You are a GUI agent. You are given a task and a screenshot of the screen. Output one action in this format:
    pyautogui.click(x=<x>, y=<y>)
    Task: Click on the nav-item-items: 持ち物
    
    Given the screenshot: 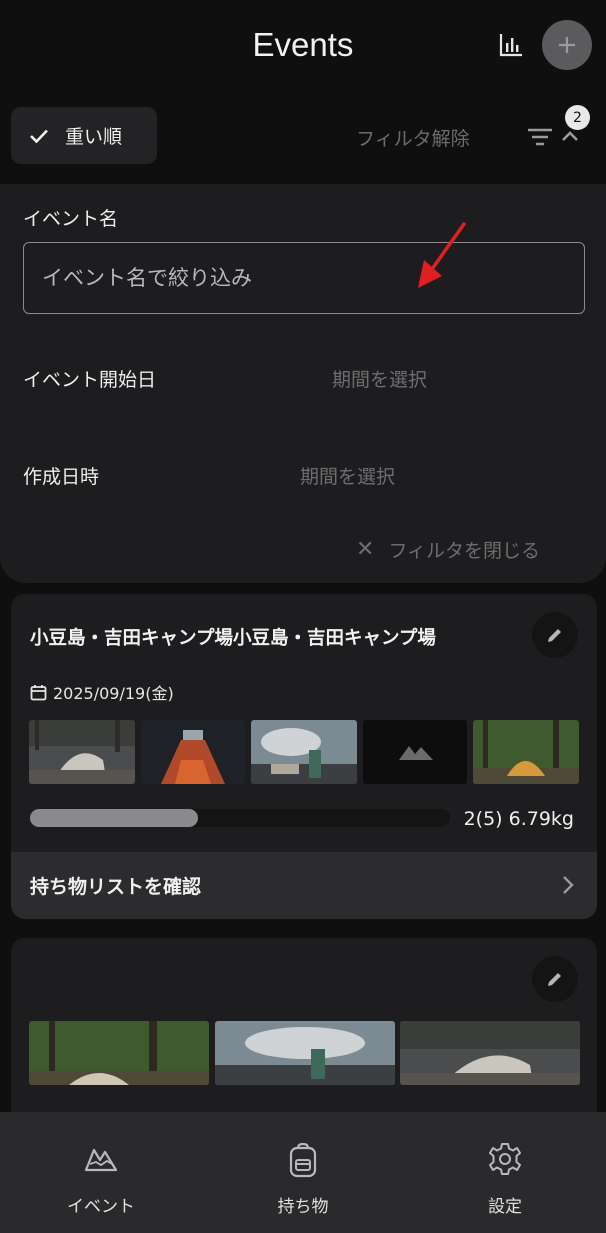 What is the action you would take?
    pyautogui.click(x=303, y=1172)
    